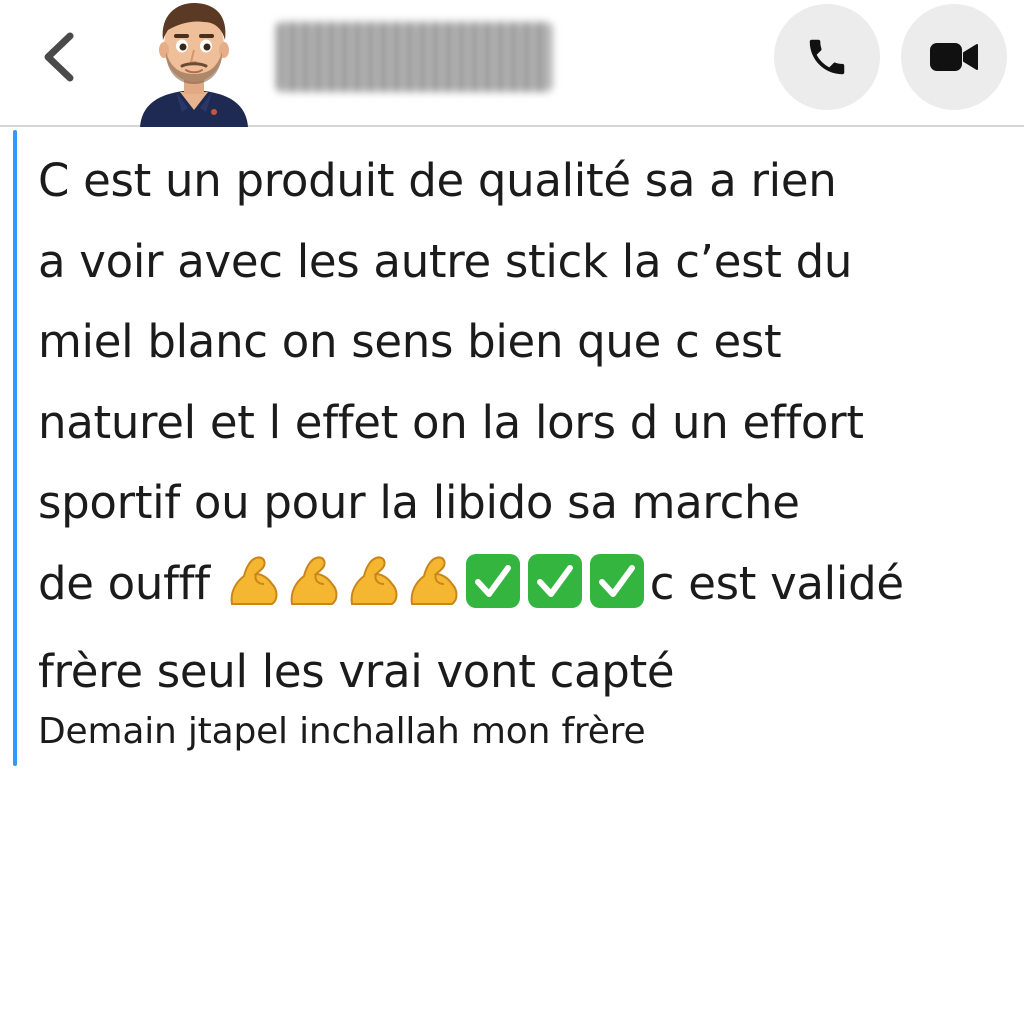 This screenshot has width=1024, height=1024. Describe the element at coordinates (776, 583) in the screenshot. I see `message-line-end: c est validé` at that location.